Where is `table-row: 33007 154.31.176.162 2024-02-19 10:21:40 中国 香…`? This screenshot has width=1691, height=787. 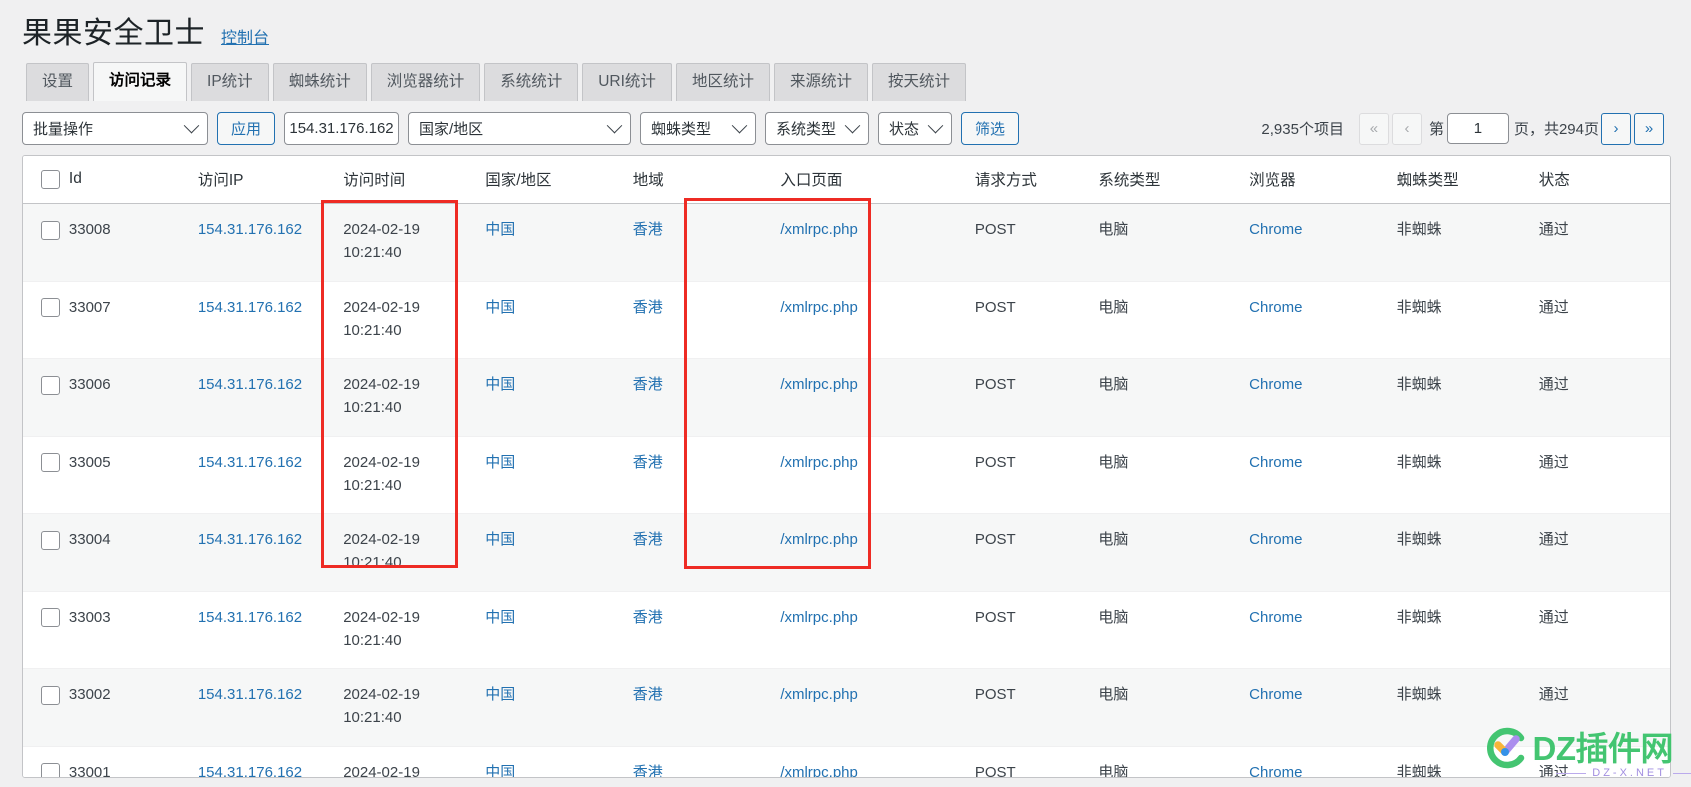
table-row: 33007 154.31.176.162 2024-02-19 10:21:40 中国 香… is located at coordinates (846, 320).